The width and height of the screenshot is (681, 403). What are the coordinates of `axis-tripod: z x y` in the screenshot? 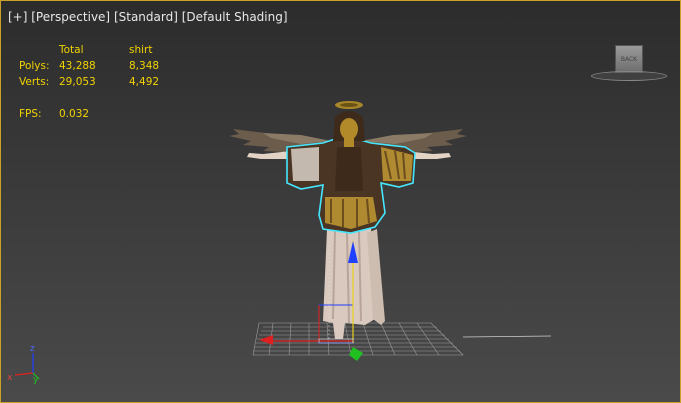 It's located at (23, 364).